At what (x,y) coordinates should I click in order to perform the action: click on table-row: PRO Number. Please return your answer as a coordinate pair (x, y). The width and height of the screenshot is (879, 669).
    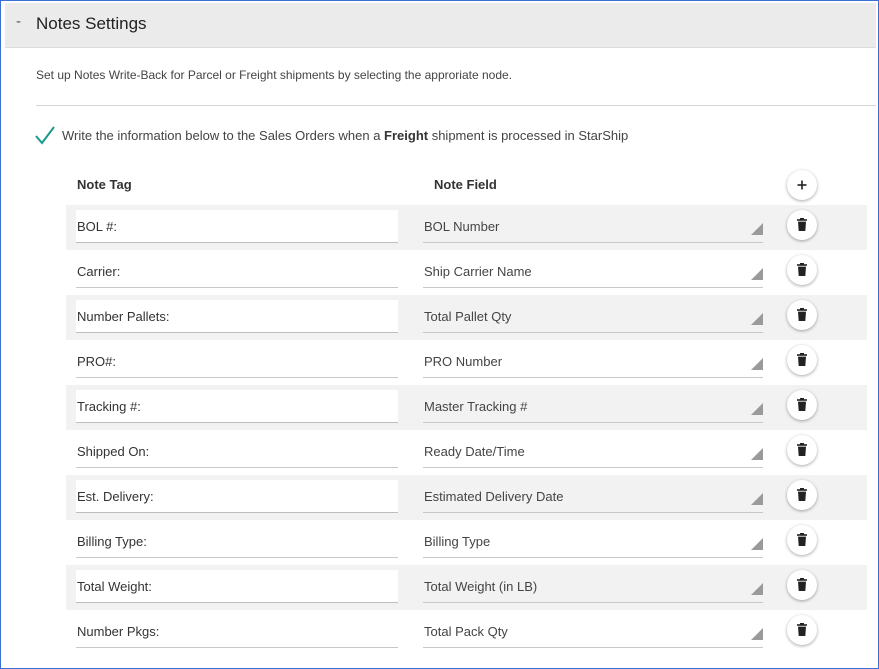
    Looking at the image, I should click on (466, 362).